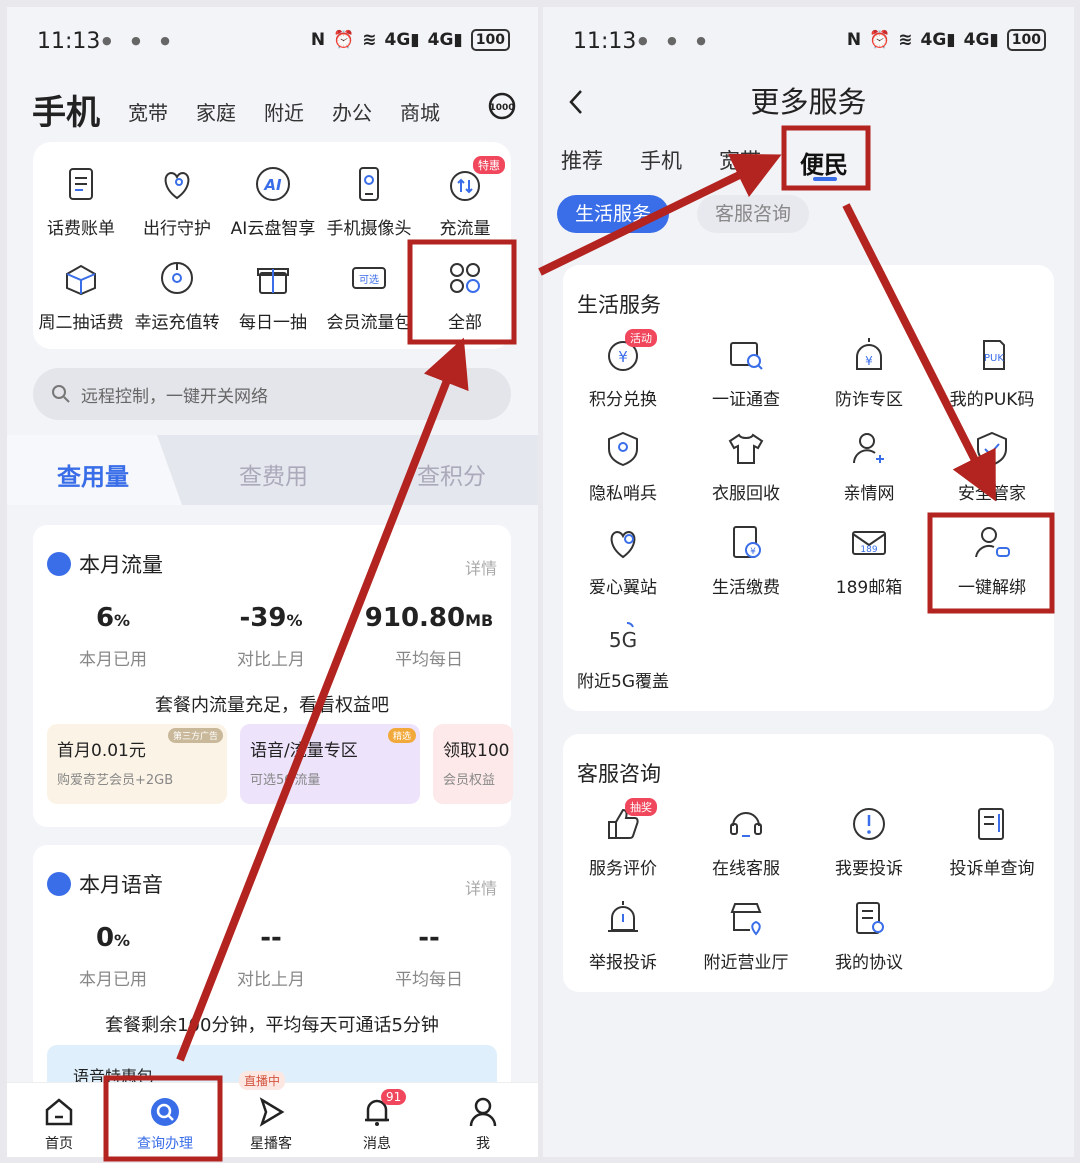  What do you see at coordinates (137, 764) in the screenshot?
I see `promo-card-iqiyi: 首月0.01元 购爱奇艺会员+2GB 第三方广告` at bounding box center [137, 764].